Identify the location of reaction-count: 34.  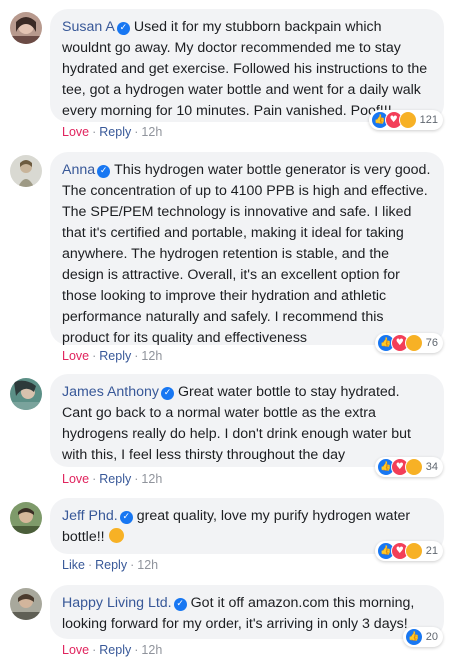
(431, 467).